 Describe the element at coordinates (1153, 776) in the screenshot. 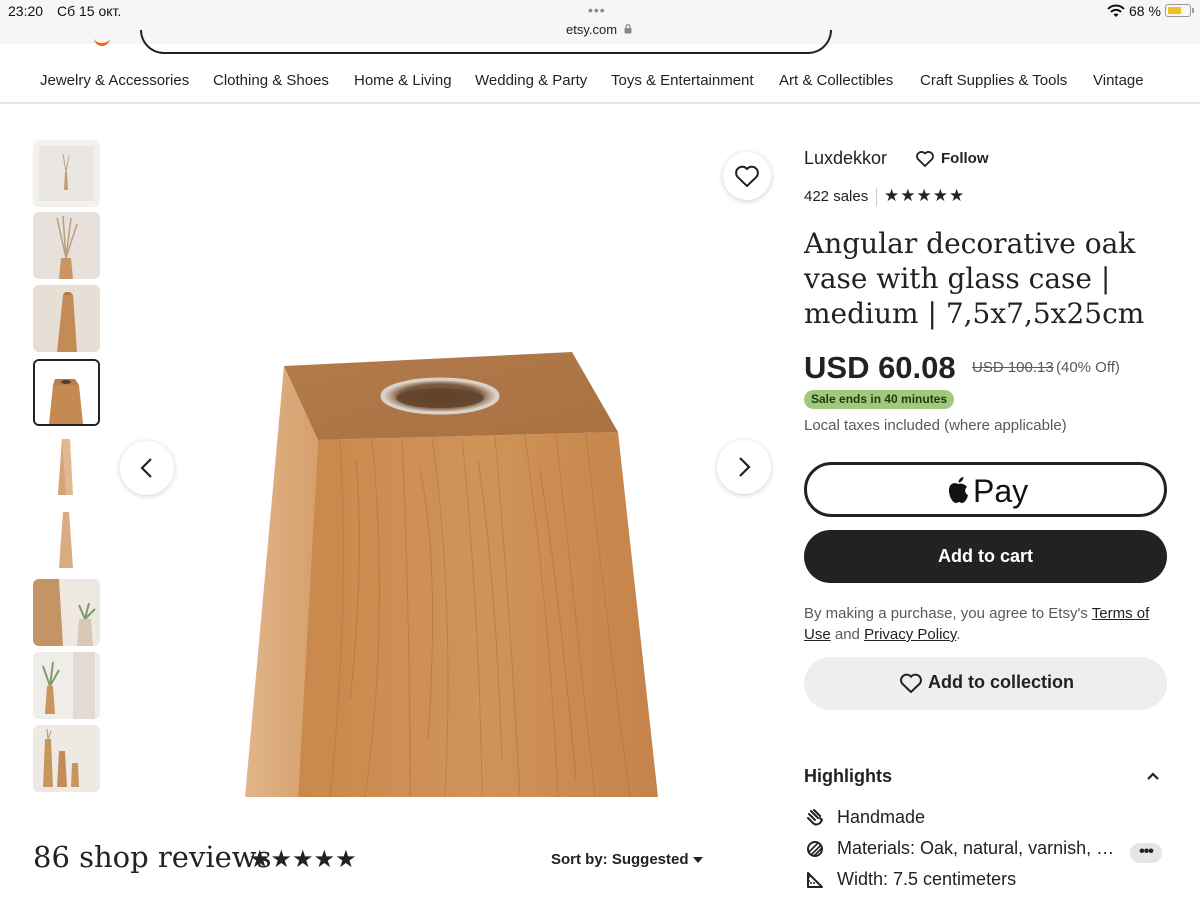

I see `chevron-up-icon` at that location.